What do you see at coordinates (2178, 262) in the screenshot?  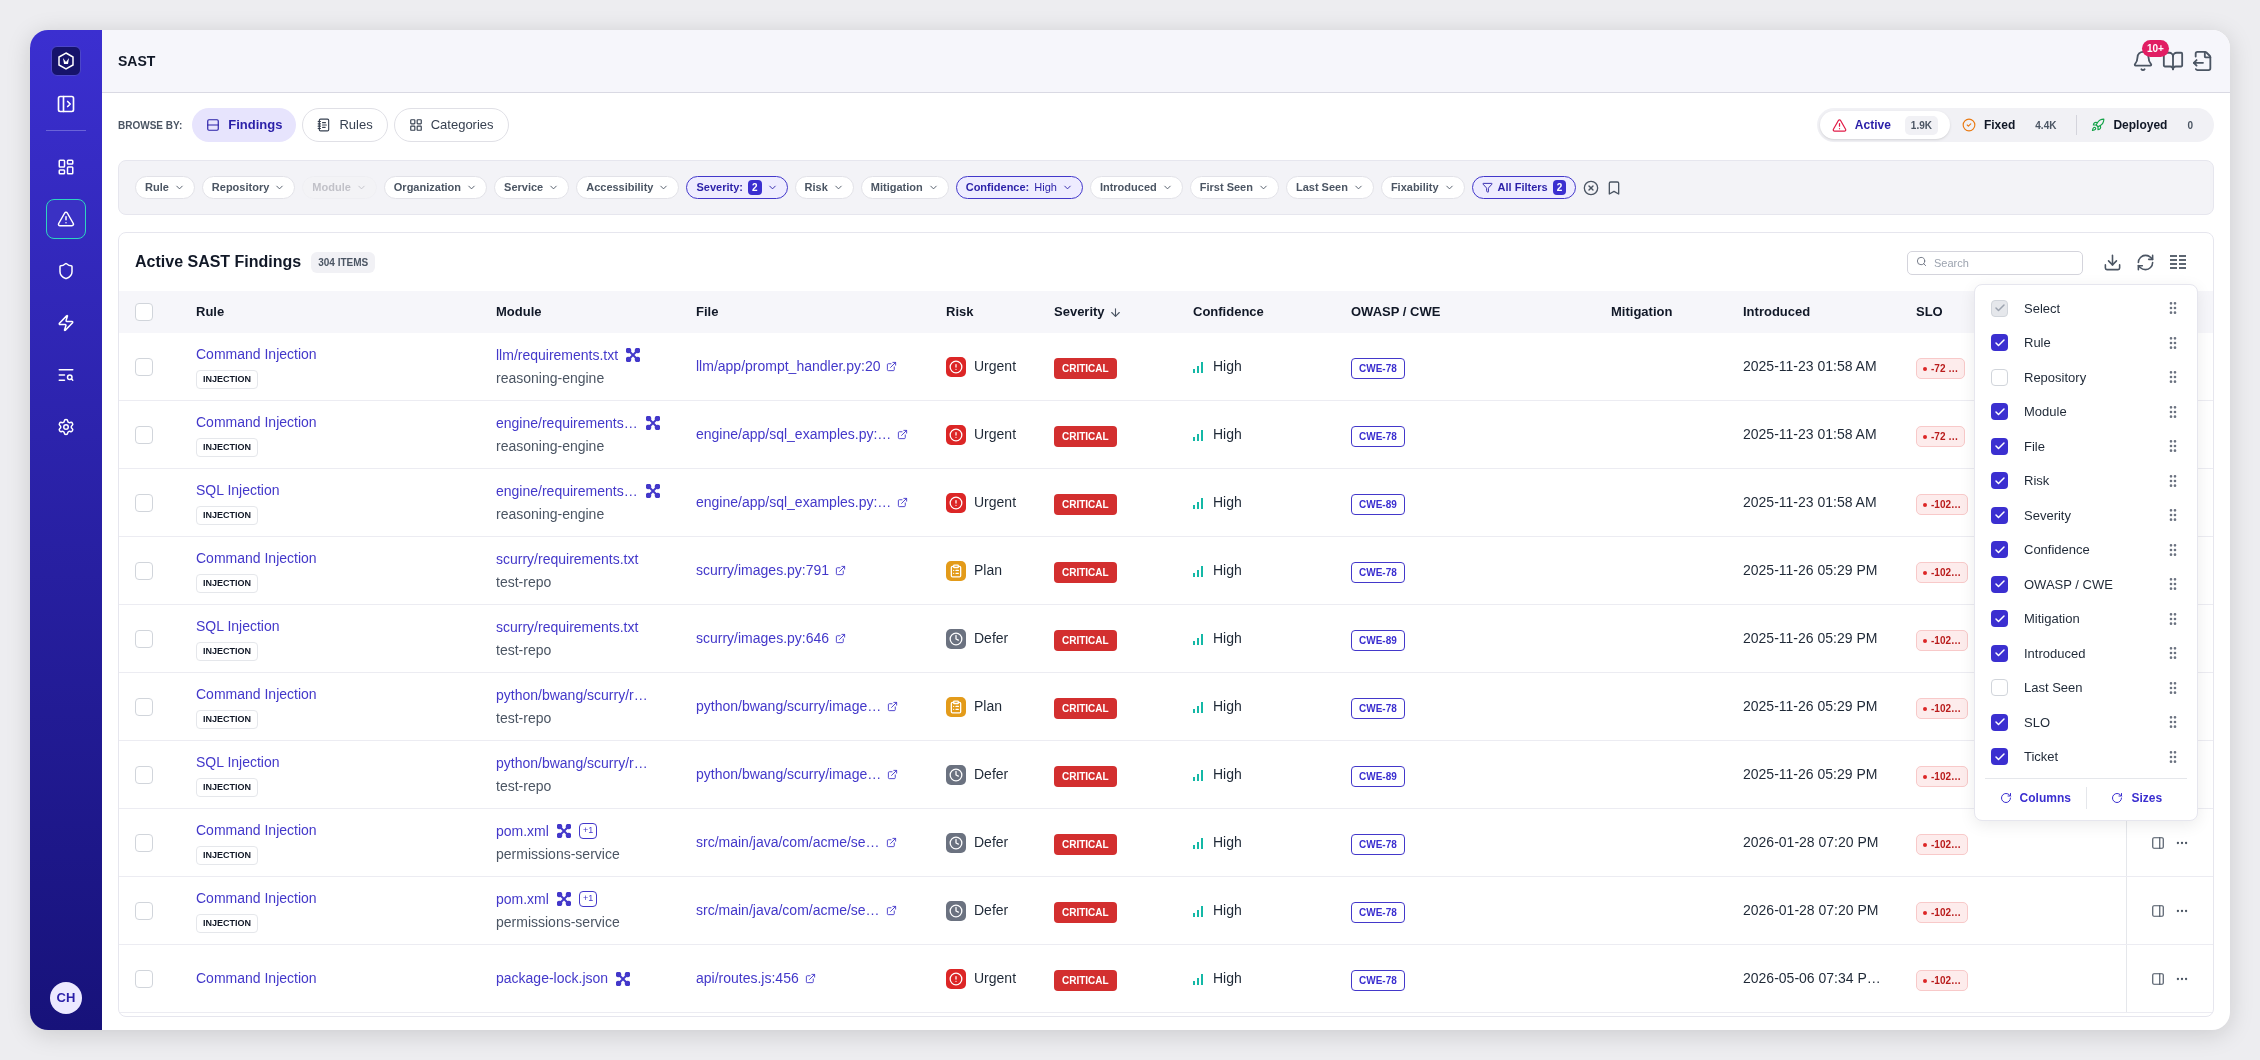 I see `columns-icon` at bounding box center [2178, 262].